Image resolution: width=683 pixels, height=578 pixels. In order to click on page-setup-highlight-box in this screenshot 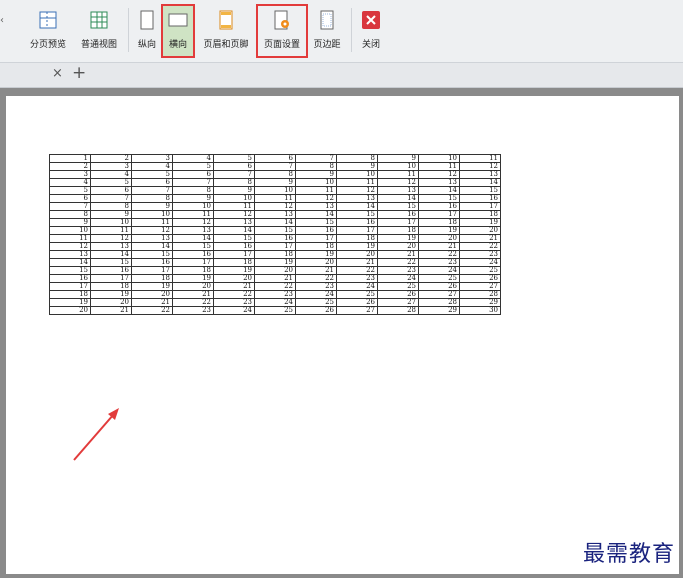, I will do `click(282, 31)`.